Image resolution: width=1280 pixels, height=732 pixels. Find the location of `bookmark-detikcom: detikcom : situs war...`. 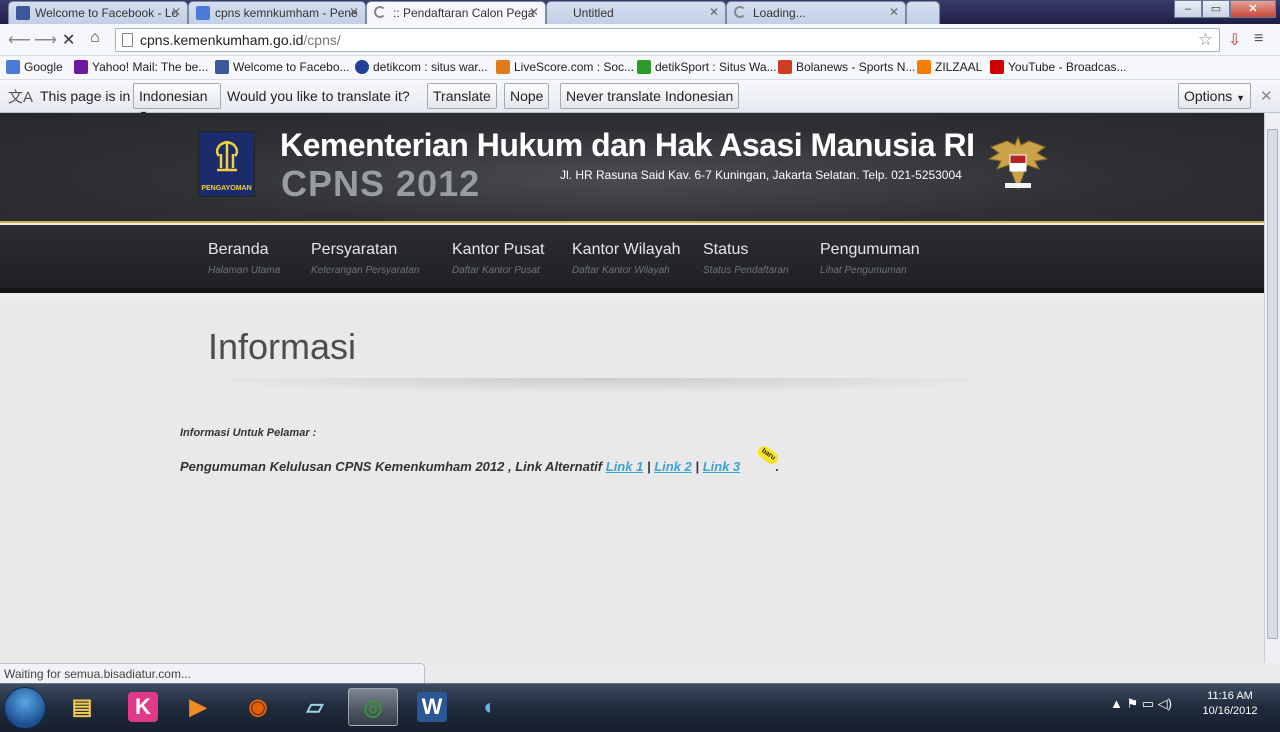

bookmark-detikcom: detikcom : situs war... is located at coordinates (421, 67).